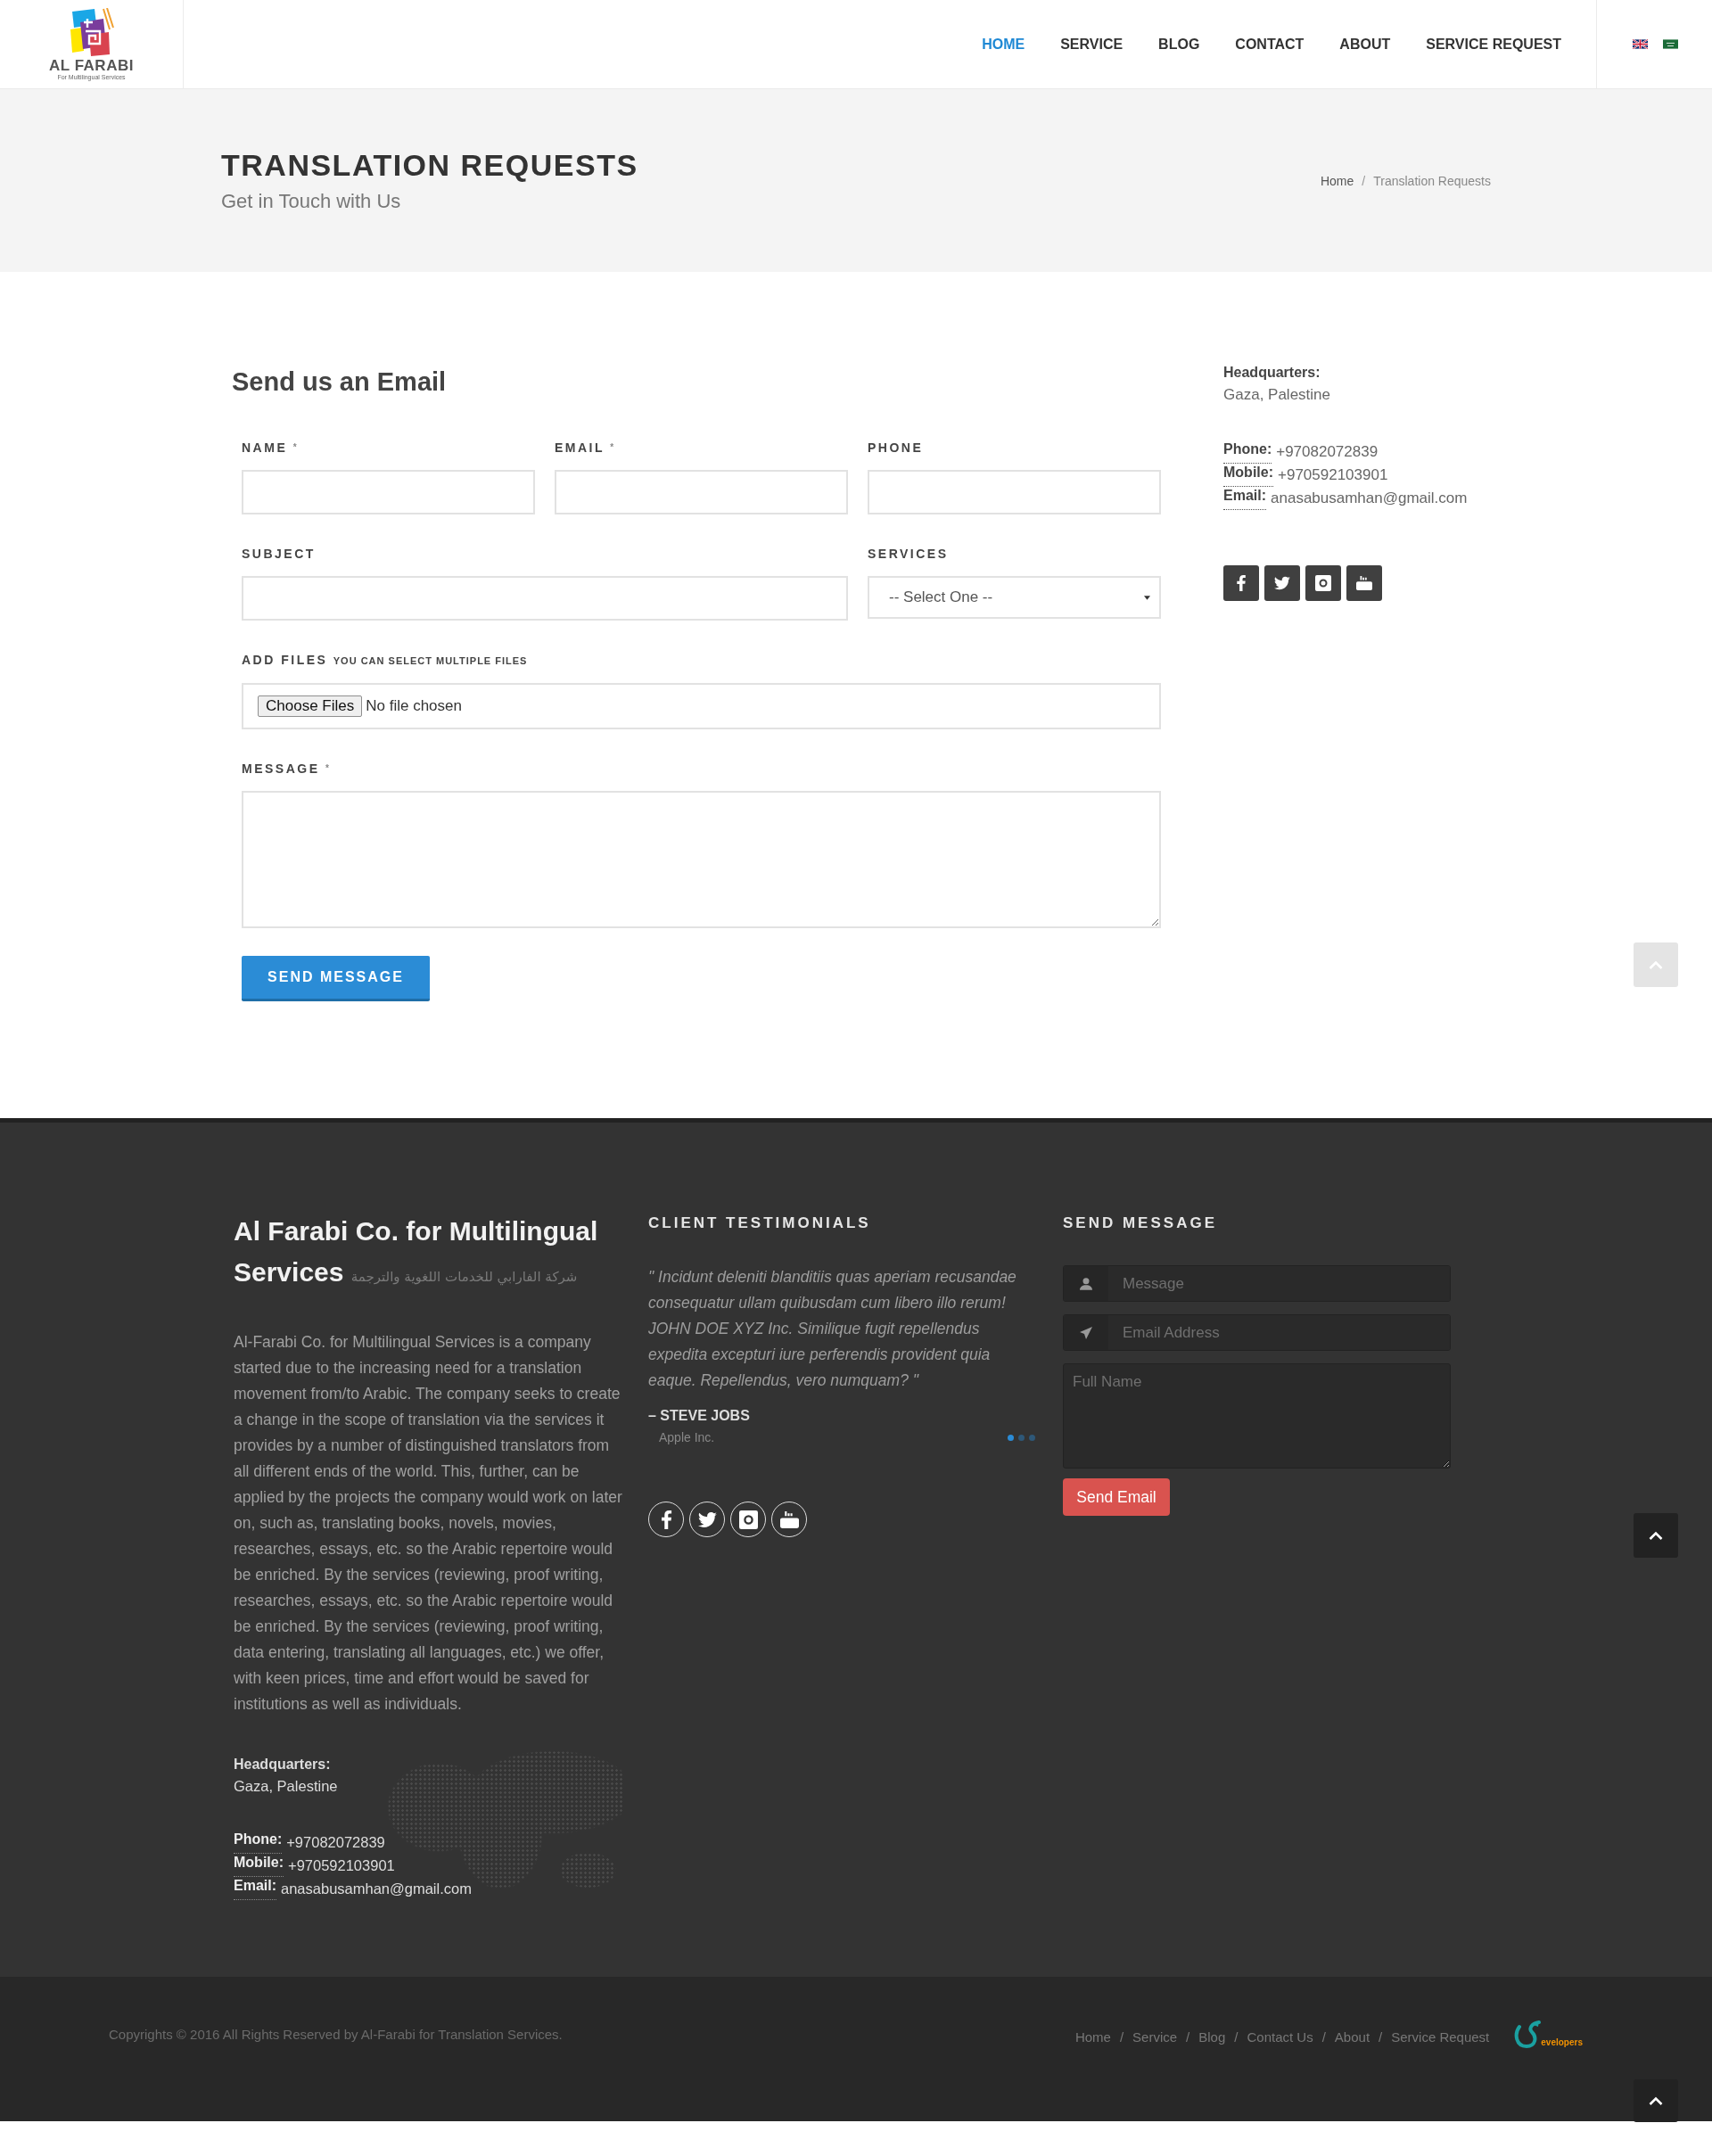  What do you see at coordinates (1014, 597) in the screenshot?
I see `services-dropdown: -- Select One --` at bounding box center [1014, 597].